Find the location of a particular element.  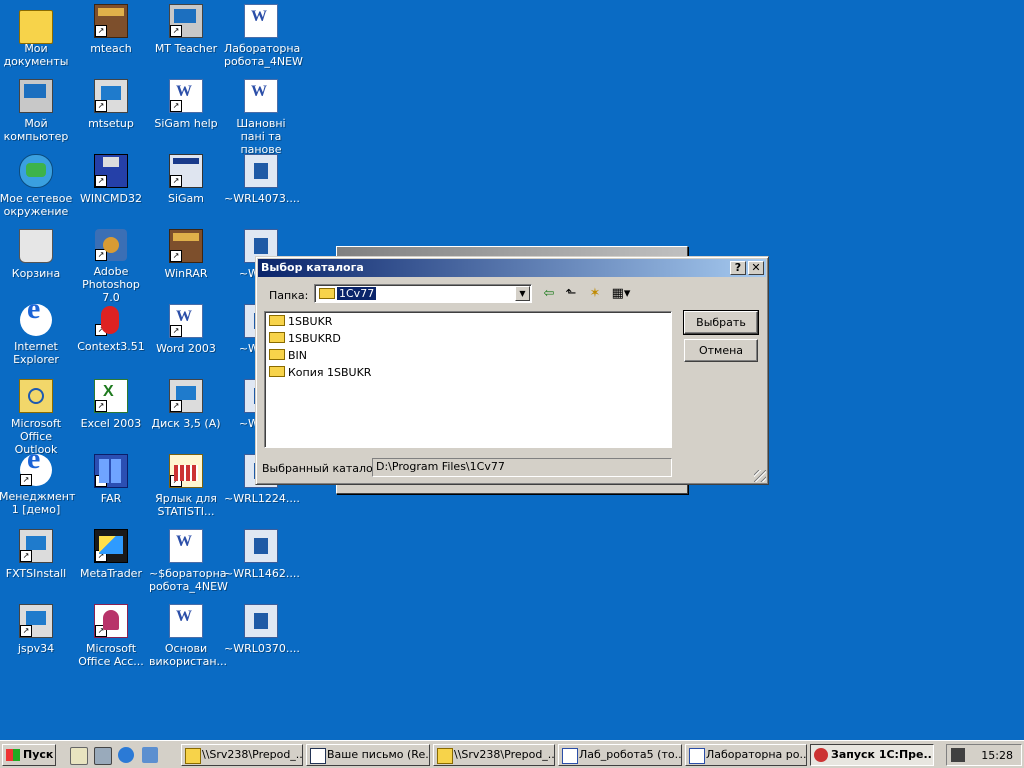

desktop-icon: ↗ mtsetup is located at coordinates (111, 103).